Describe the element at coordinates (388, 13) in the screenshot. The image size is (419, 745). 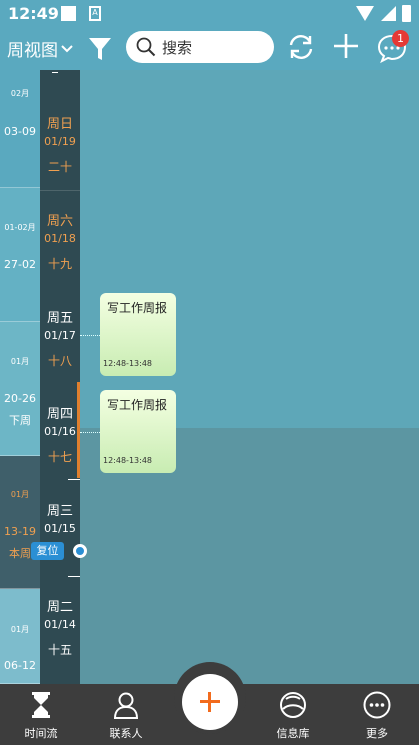
I see `signal-icon` at that location.